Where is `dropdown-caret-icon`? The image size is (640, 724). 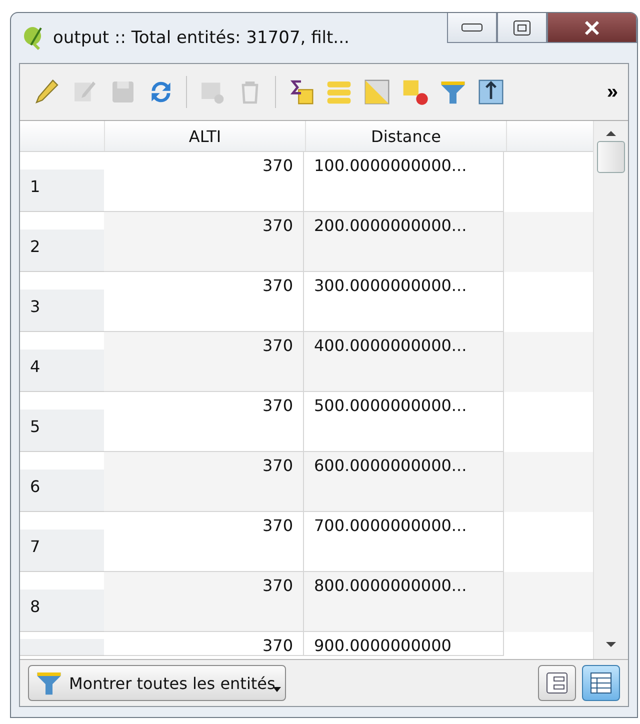 dropdown-caret-icon is located at coordinates (277, 689).